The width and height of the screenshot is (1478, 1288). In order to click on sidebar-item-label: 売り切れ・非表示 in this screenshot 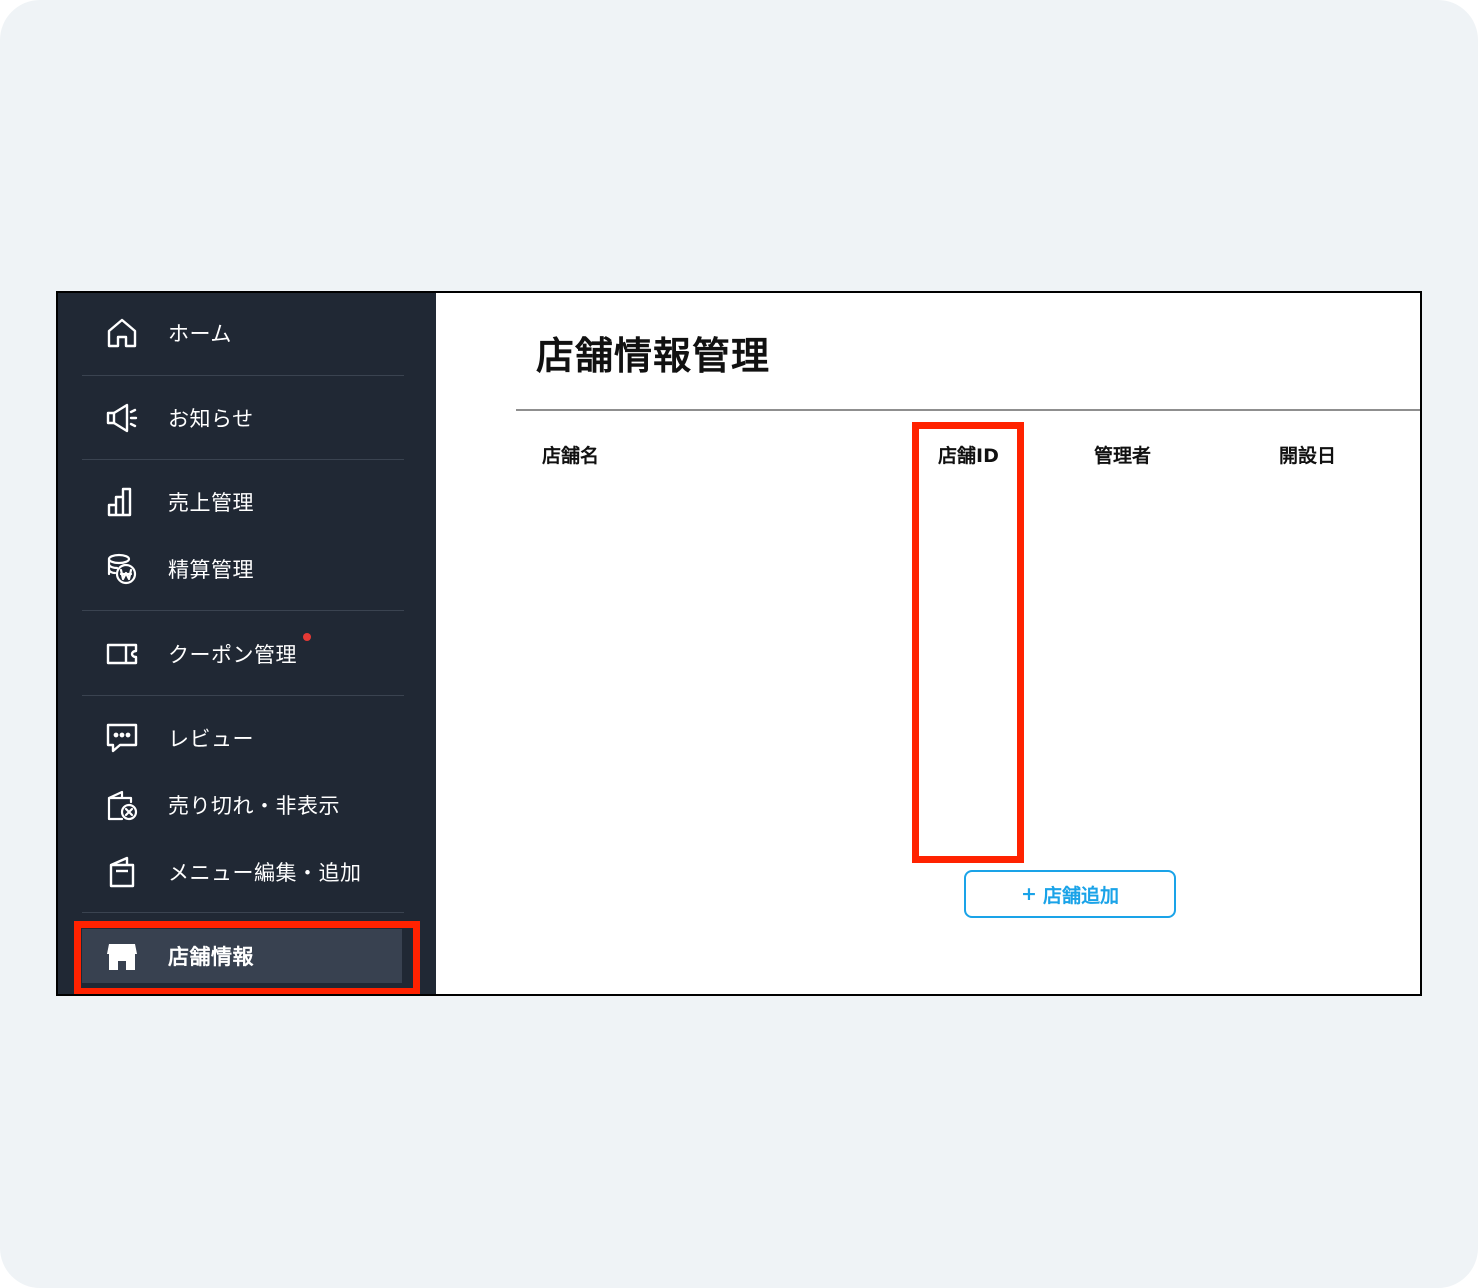, I will do `click(254, 806)`.